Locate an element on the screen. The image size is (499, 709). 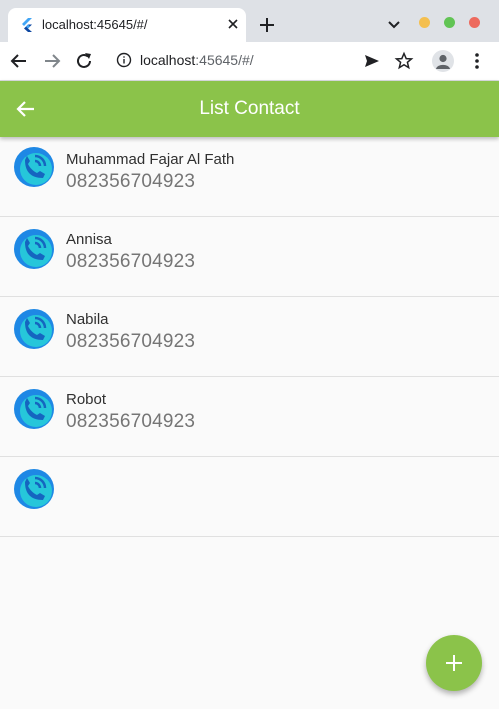
forward-icon is located at coordinates (52, 61).